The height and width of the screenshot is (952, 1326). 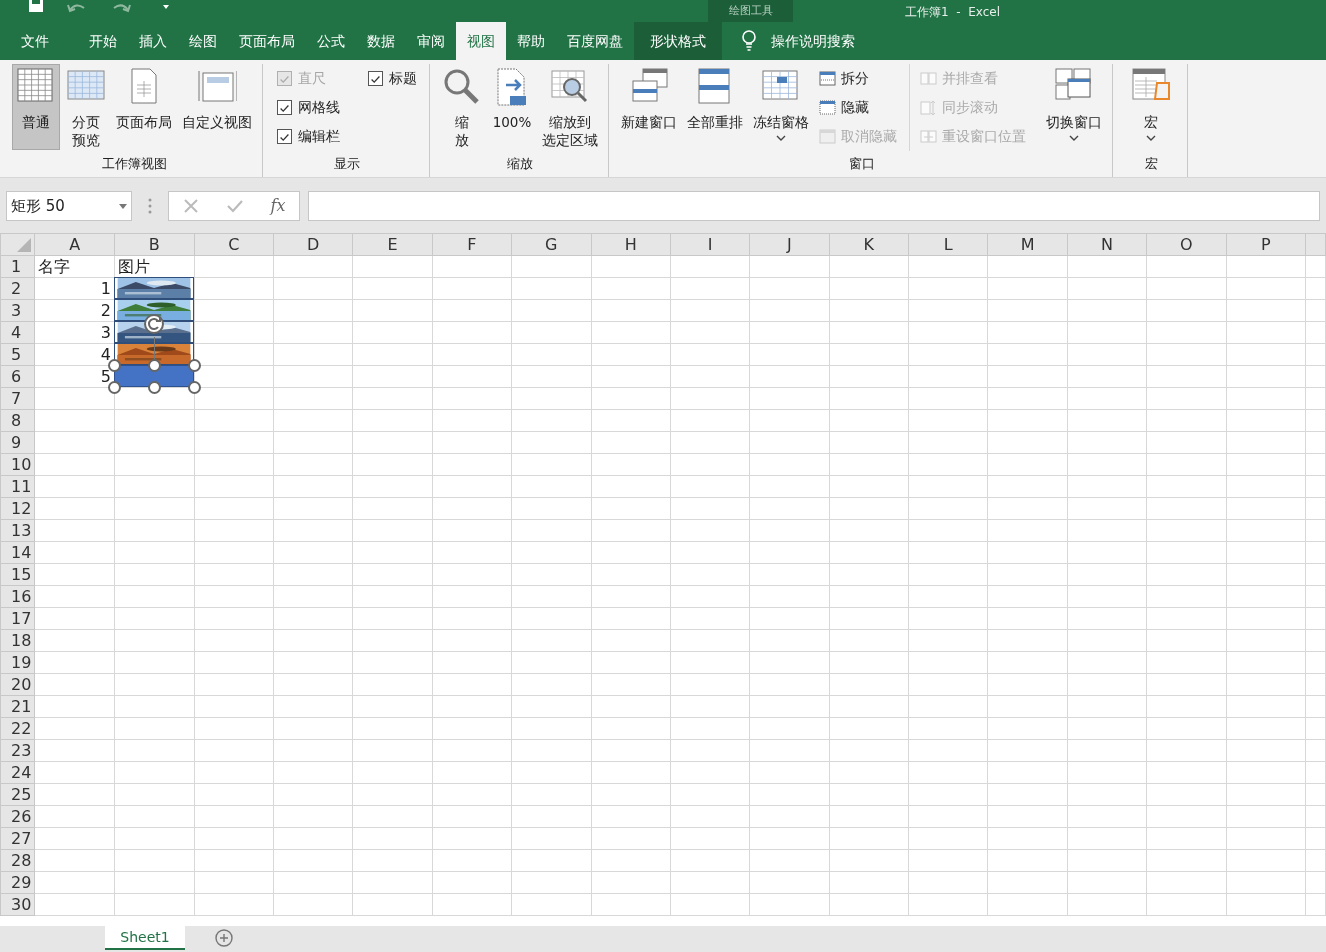 I want to click on ribbon-tab: 数据, so click(x=381, y=41).